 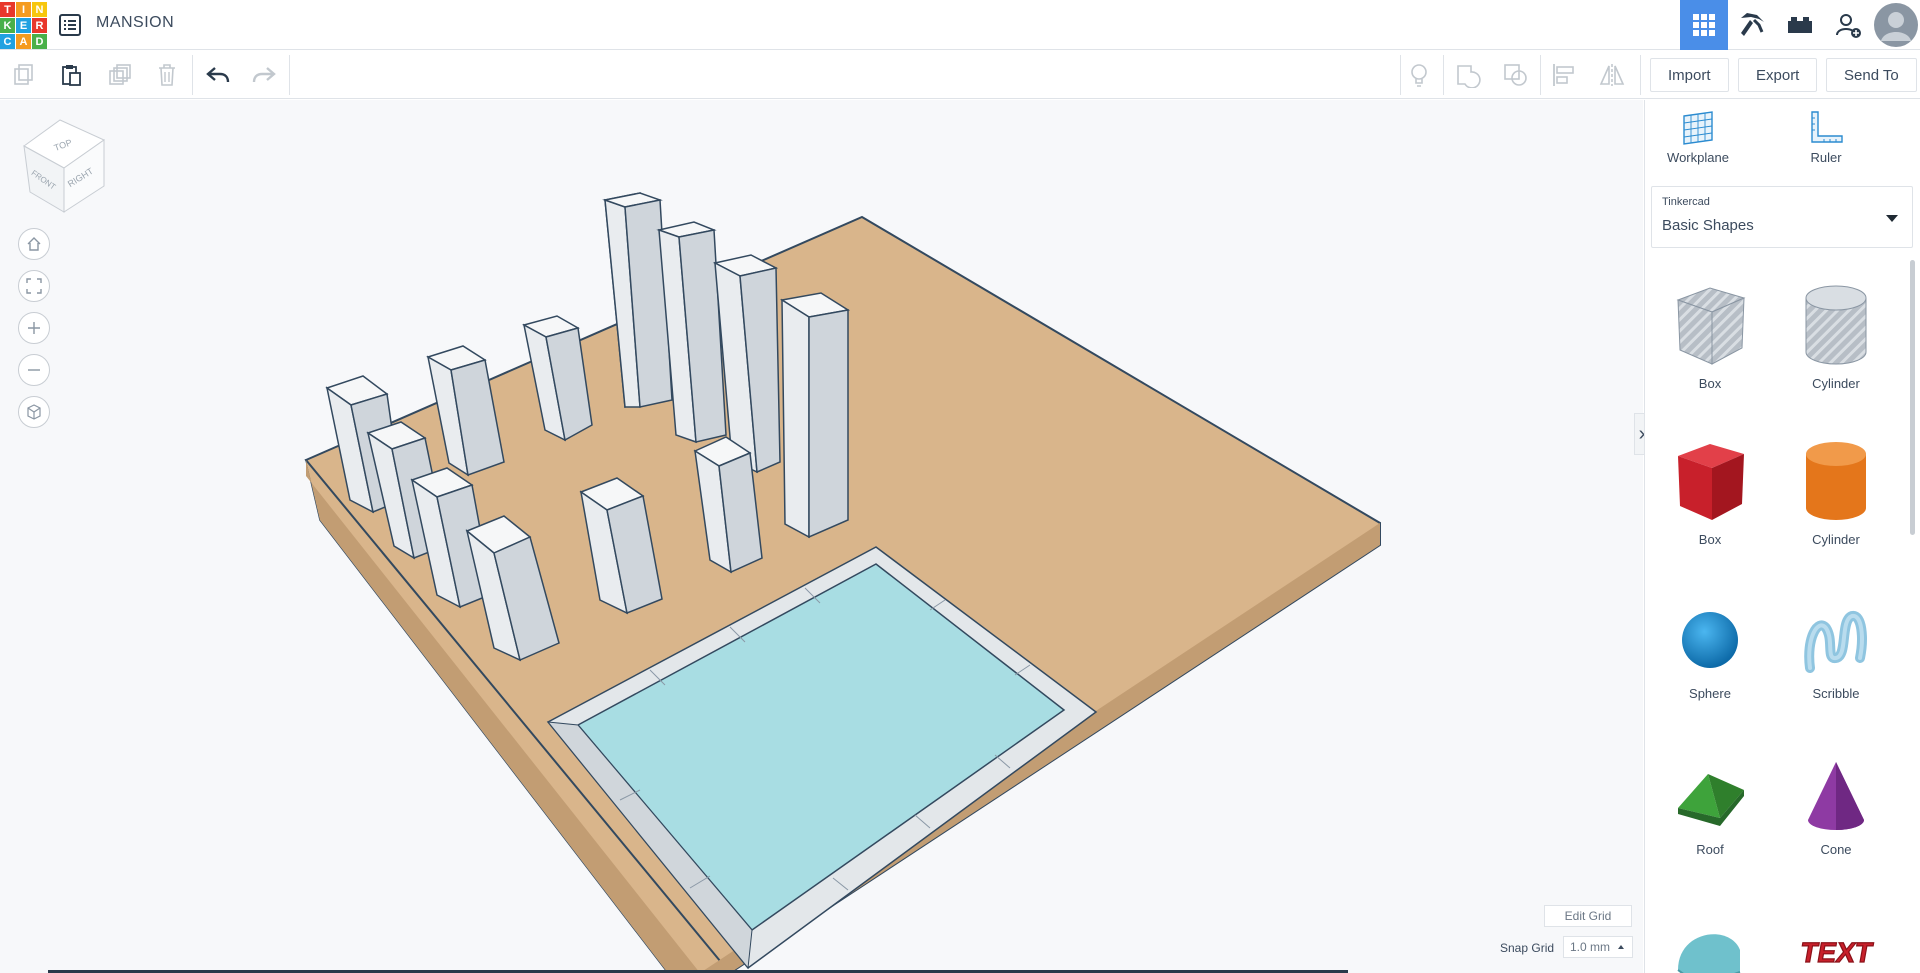 I want to click on avatar-icon, so click(x=1896, y=25).